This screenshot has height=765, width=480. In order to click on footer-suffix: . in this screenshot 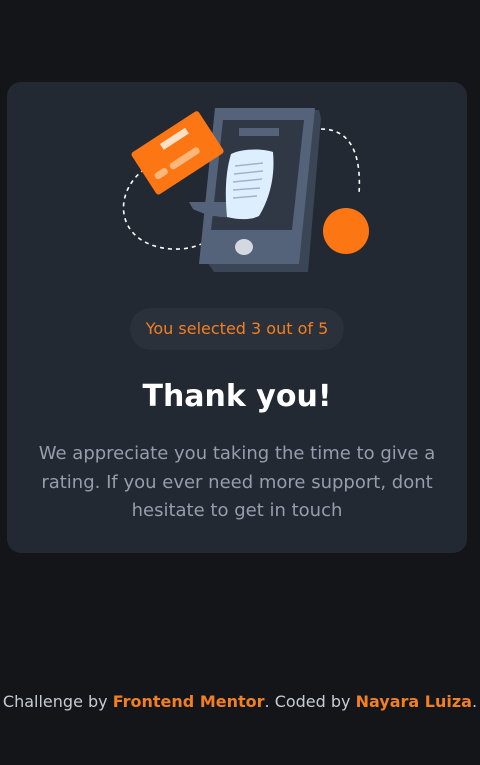, I will do `click(474, 701)`.